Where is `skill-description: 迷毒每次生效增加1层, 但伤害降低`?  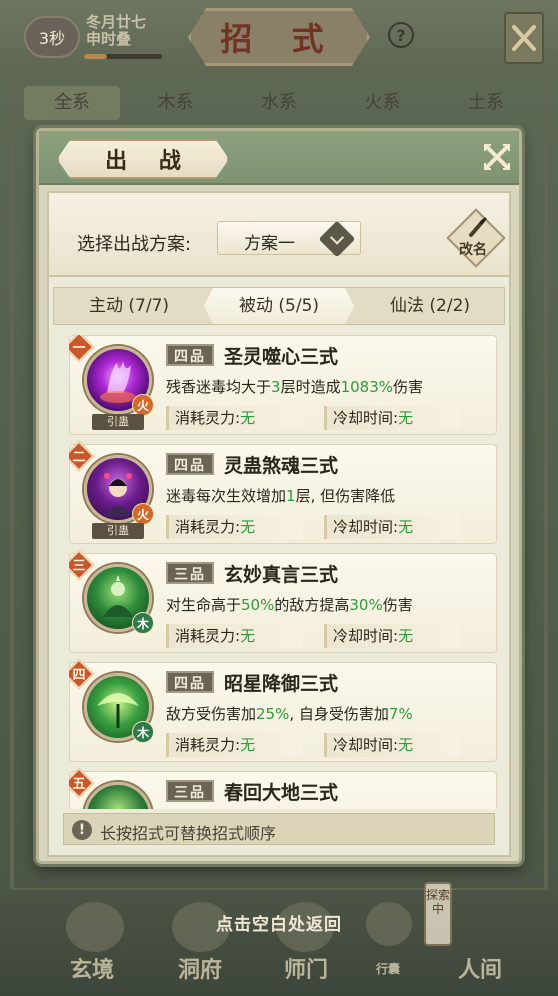 skill-description: 迷毒每次生效增加1层, 但伤害降低 is located at coordinates (280, 495).